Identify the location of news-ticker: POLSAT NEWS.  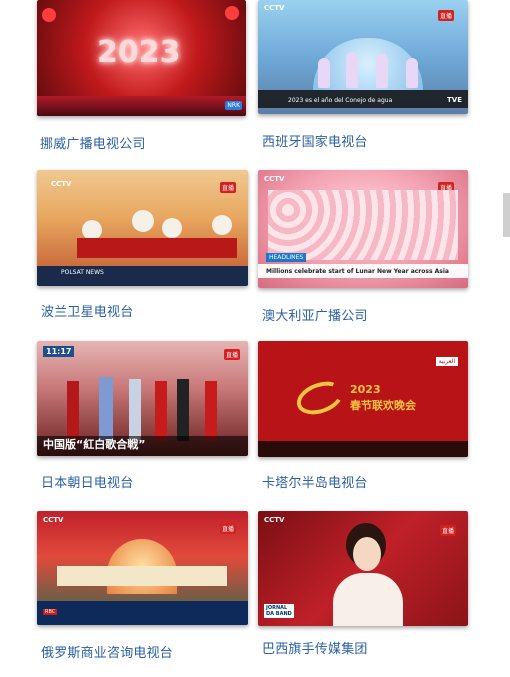
(82, 272).